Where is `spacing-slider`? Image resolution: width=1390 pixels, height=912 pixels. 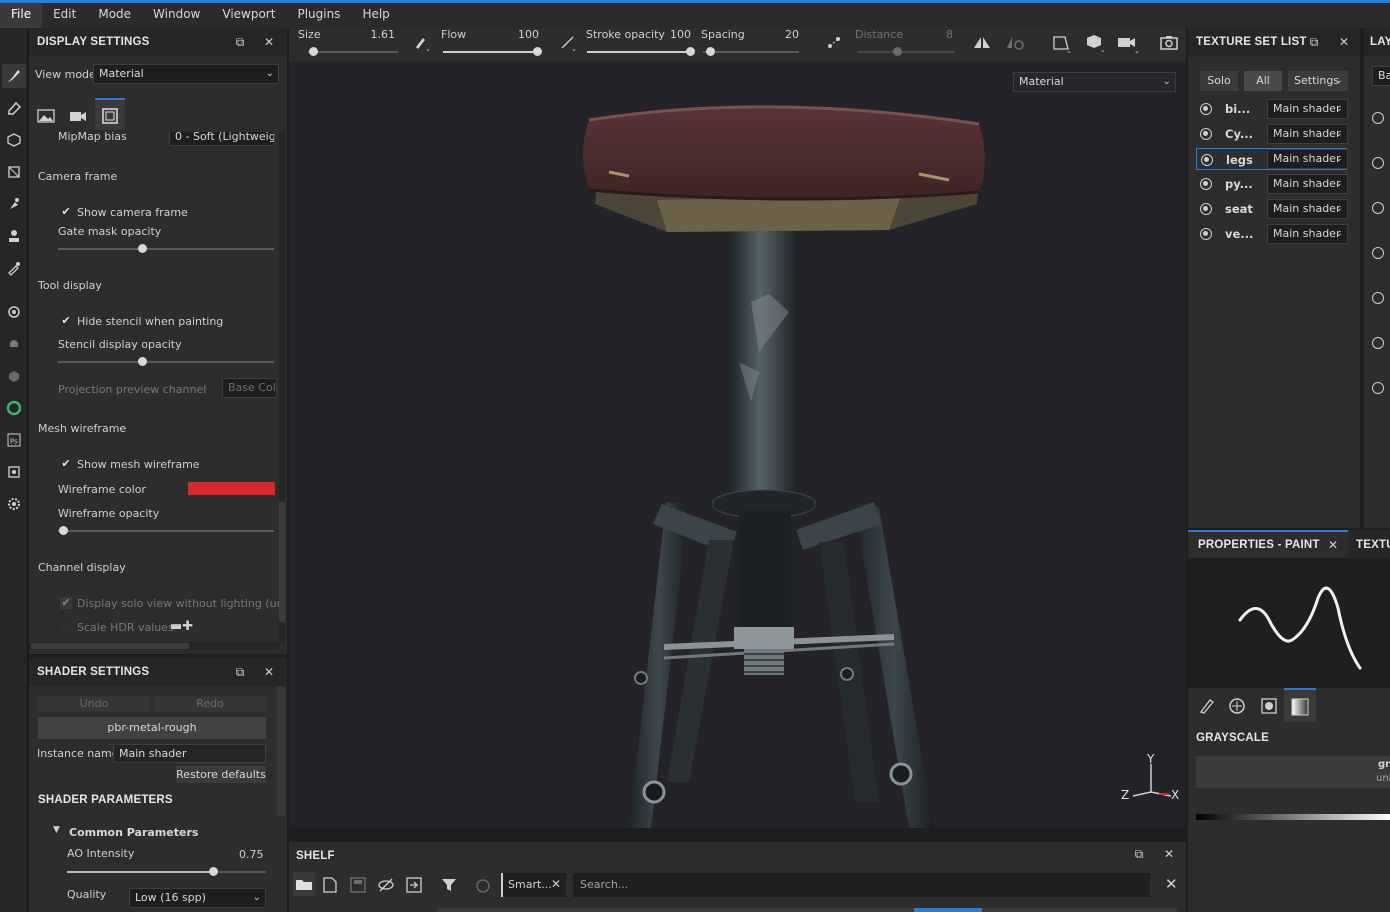
spacing-slider is located at coordinates (751, 52).